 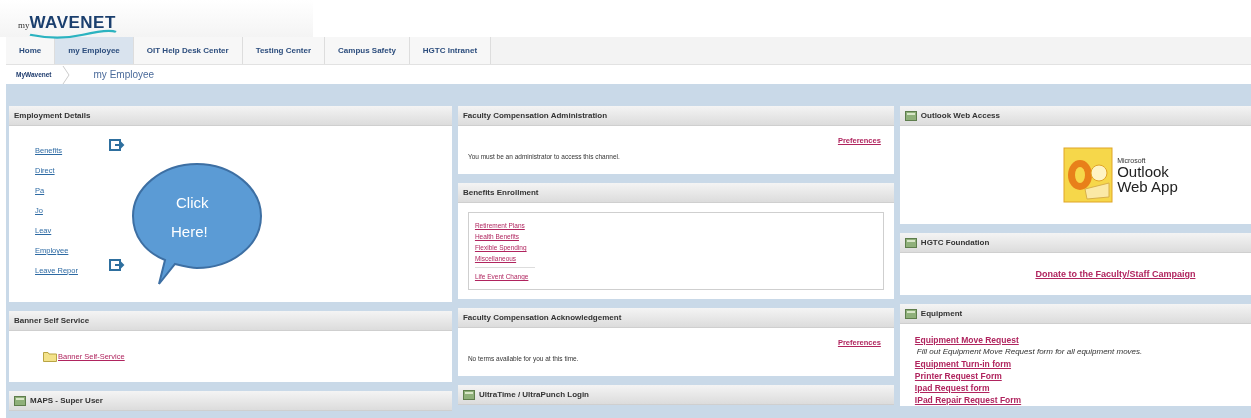 What do you see at coordinates (1143, 171) in the screenshot?
I see `product-text: Outlook` at bounding box center [1143, 171].